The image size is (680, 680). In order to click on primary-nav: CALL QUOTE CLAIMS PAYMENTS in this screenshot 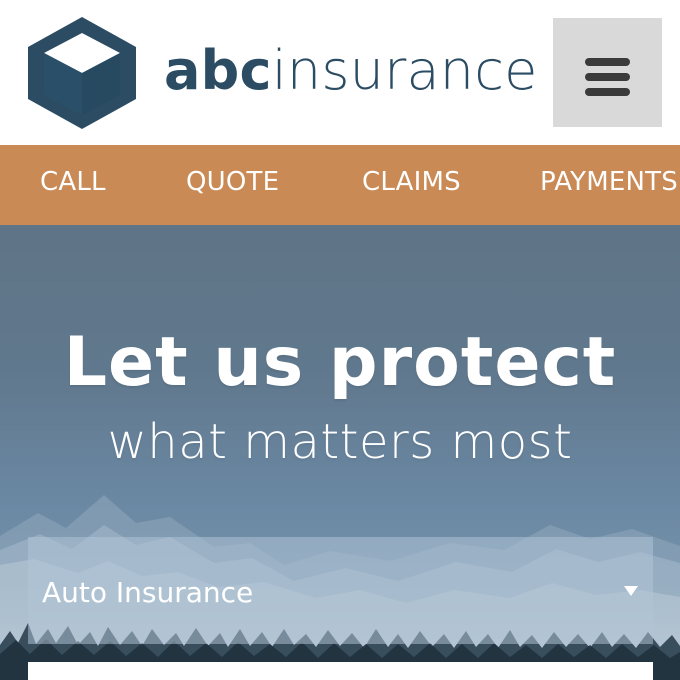, I will do `click(340, 185)`.